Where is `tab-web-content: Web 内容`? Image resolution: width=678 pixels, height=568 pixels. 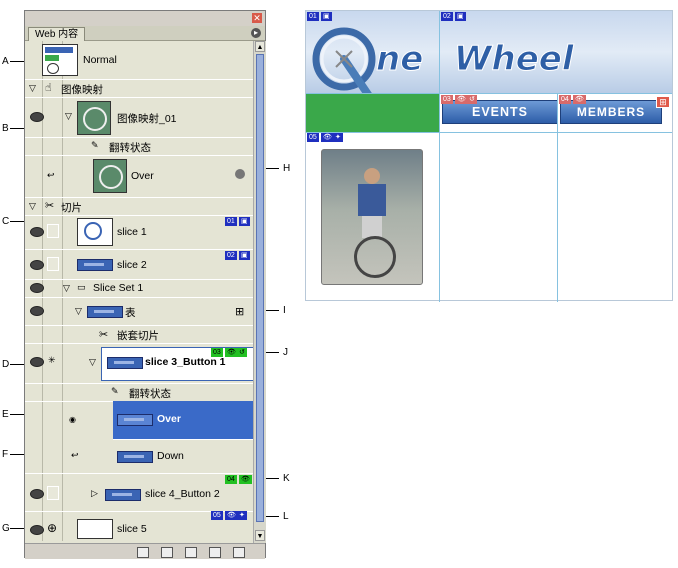 tab-web-content: Web 内容 is located at coordinates (57, 34).